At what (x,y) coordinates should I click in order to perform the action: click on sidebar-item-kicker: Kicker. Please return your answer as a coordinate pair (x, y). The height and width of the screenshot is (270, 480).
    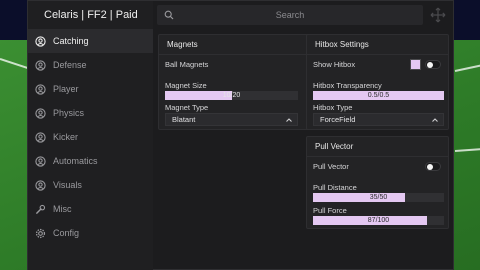
    Looking at the image, I should click on (90, 137).